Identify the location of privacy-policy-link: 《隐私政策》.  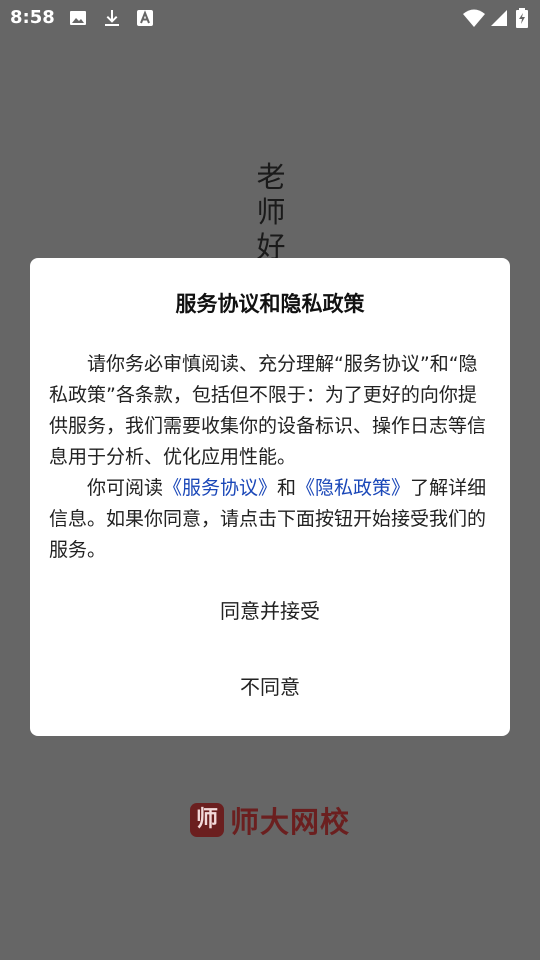
(353, 488).